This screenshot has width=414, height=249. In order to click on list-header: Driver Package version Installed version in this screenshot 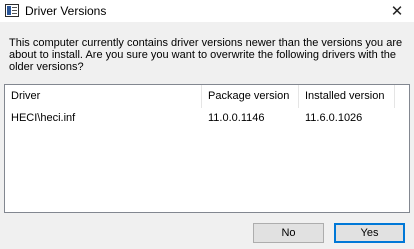, I will do `click(207, 96)`.